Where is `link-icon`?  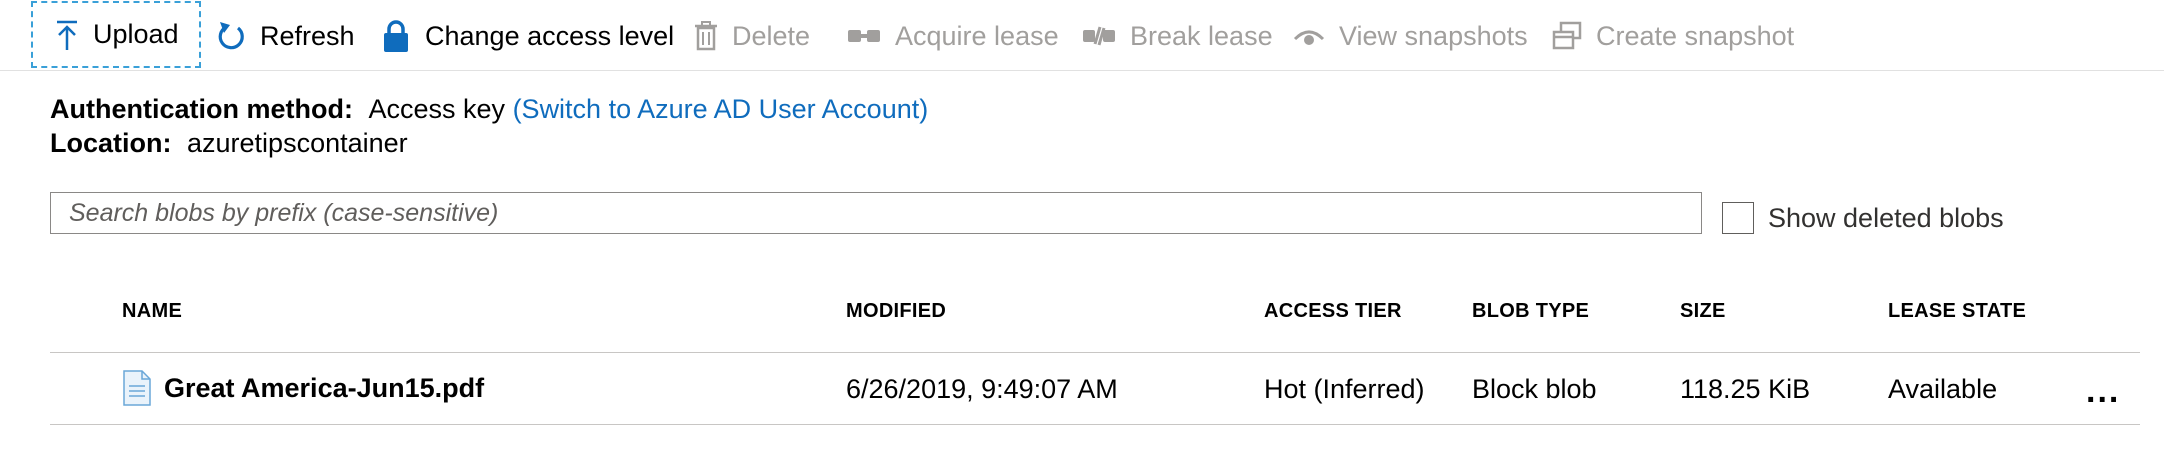
link-icon is located at coordinates (864, 36).